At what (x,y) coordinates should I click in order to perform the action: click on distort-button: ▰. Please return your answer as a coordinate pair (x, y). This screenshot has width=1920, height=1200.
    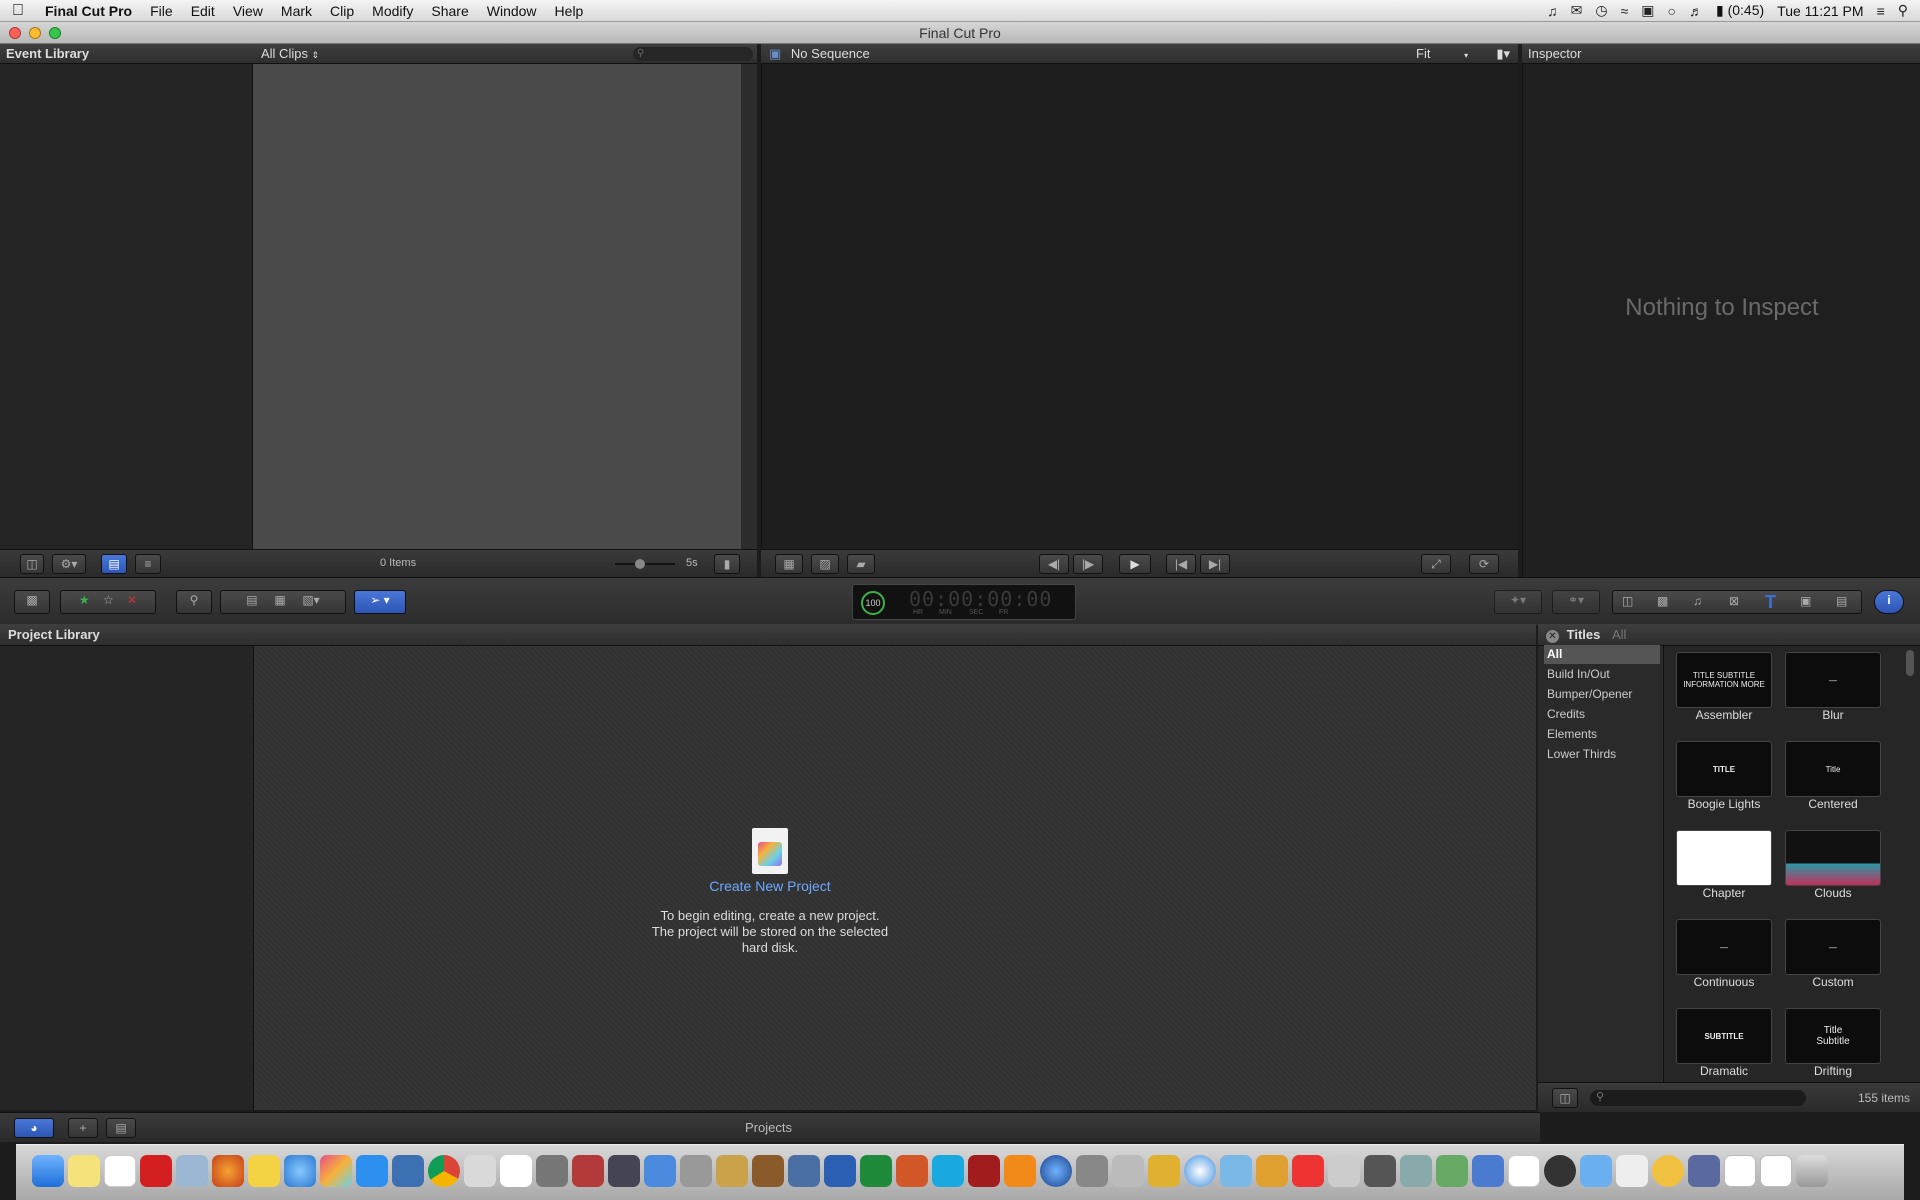
    Looking at the image, I should click on (861, 564).